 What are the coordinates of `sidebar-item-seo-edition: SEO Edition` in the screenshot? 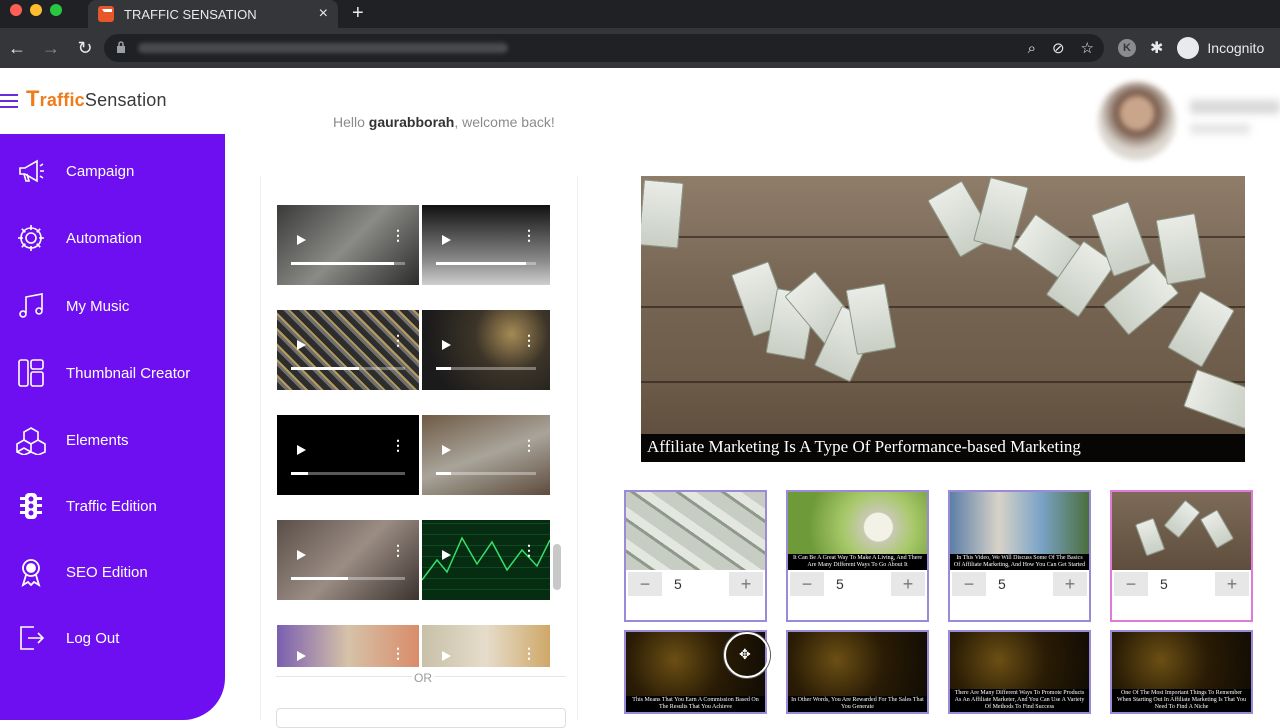 It's located at (112, 572).